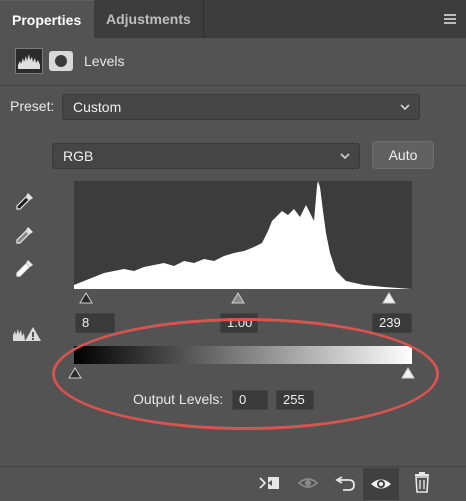 This screenshot has width=466, height=501. I want to click on white-input-slider, so click(389, 297).